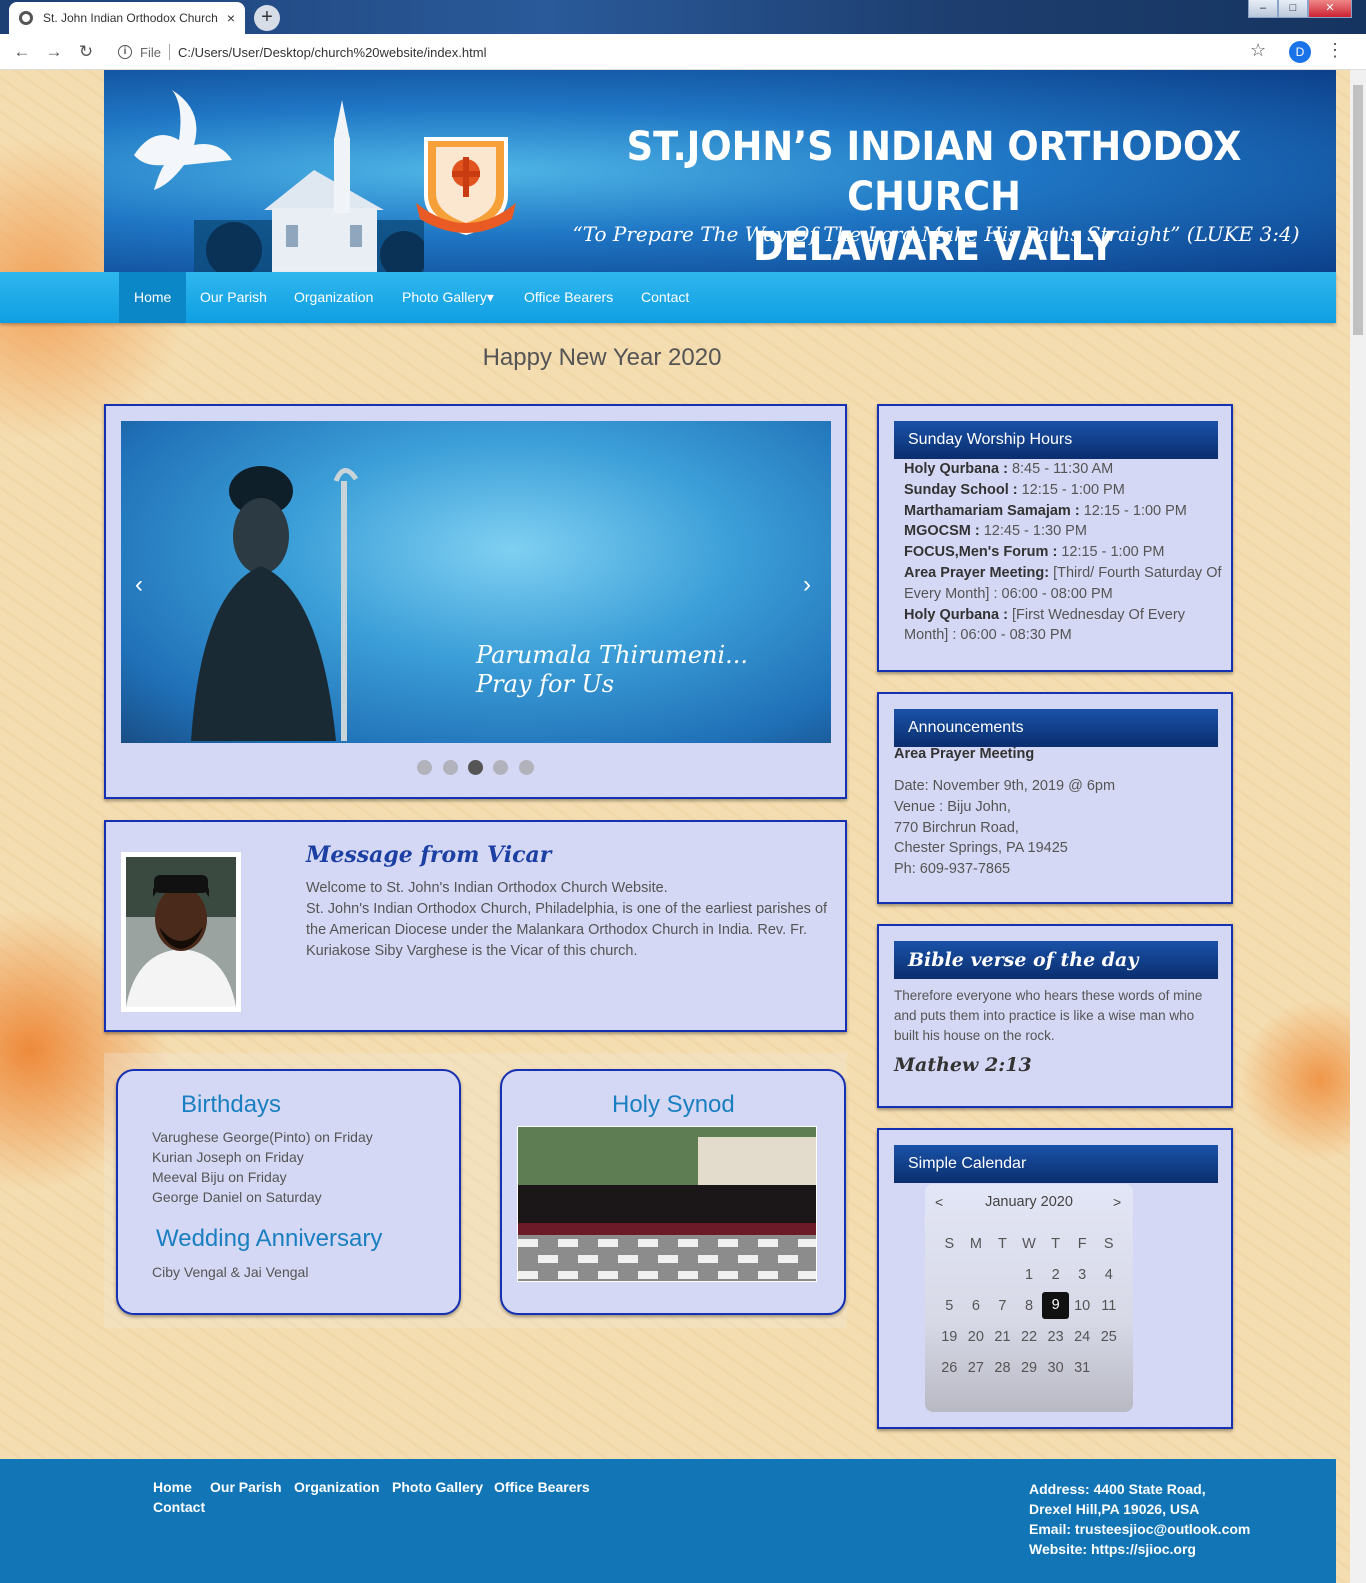 The image size is (1366, 1583). I want to click on calendar-day: 4, so click(1108, 1275).